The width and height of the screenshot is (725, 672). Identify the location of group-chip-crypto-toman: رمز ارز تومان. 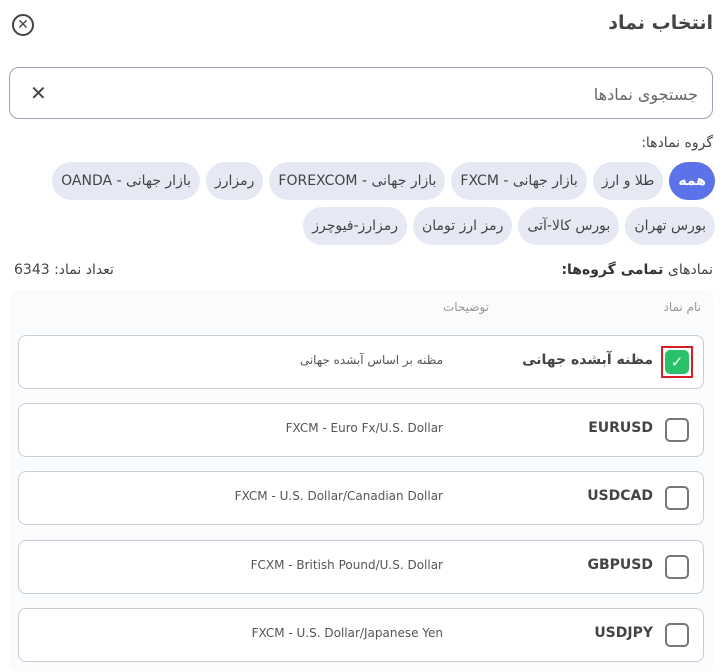
(462, 226).